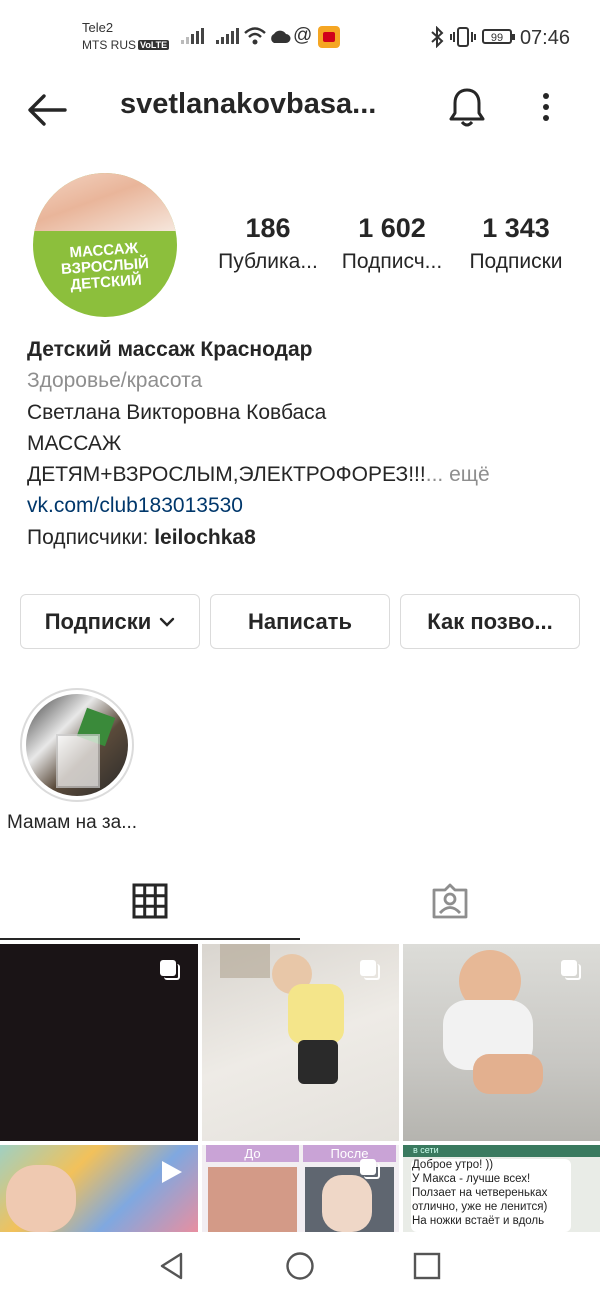 The width and height of the screenshot is (600, 1299). I want to click on avatar-logo-text: МАССАЖ ВЗРОСЛЫЙ ДЕТСКИЙ, so click(105, 266).